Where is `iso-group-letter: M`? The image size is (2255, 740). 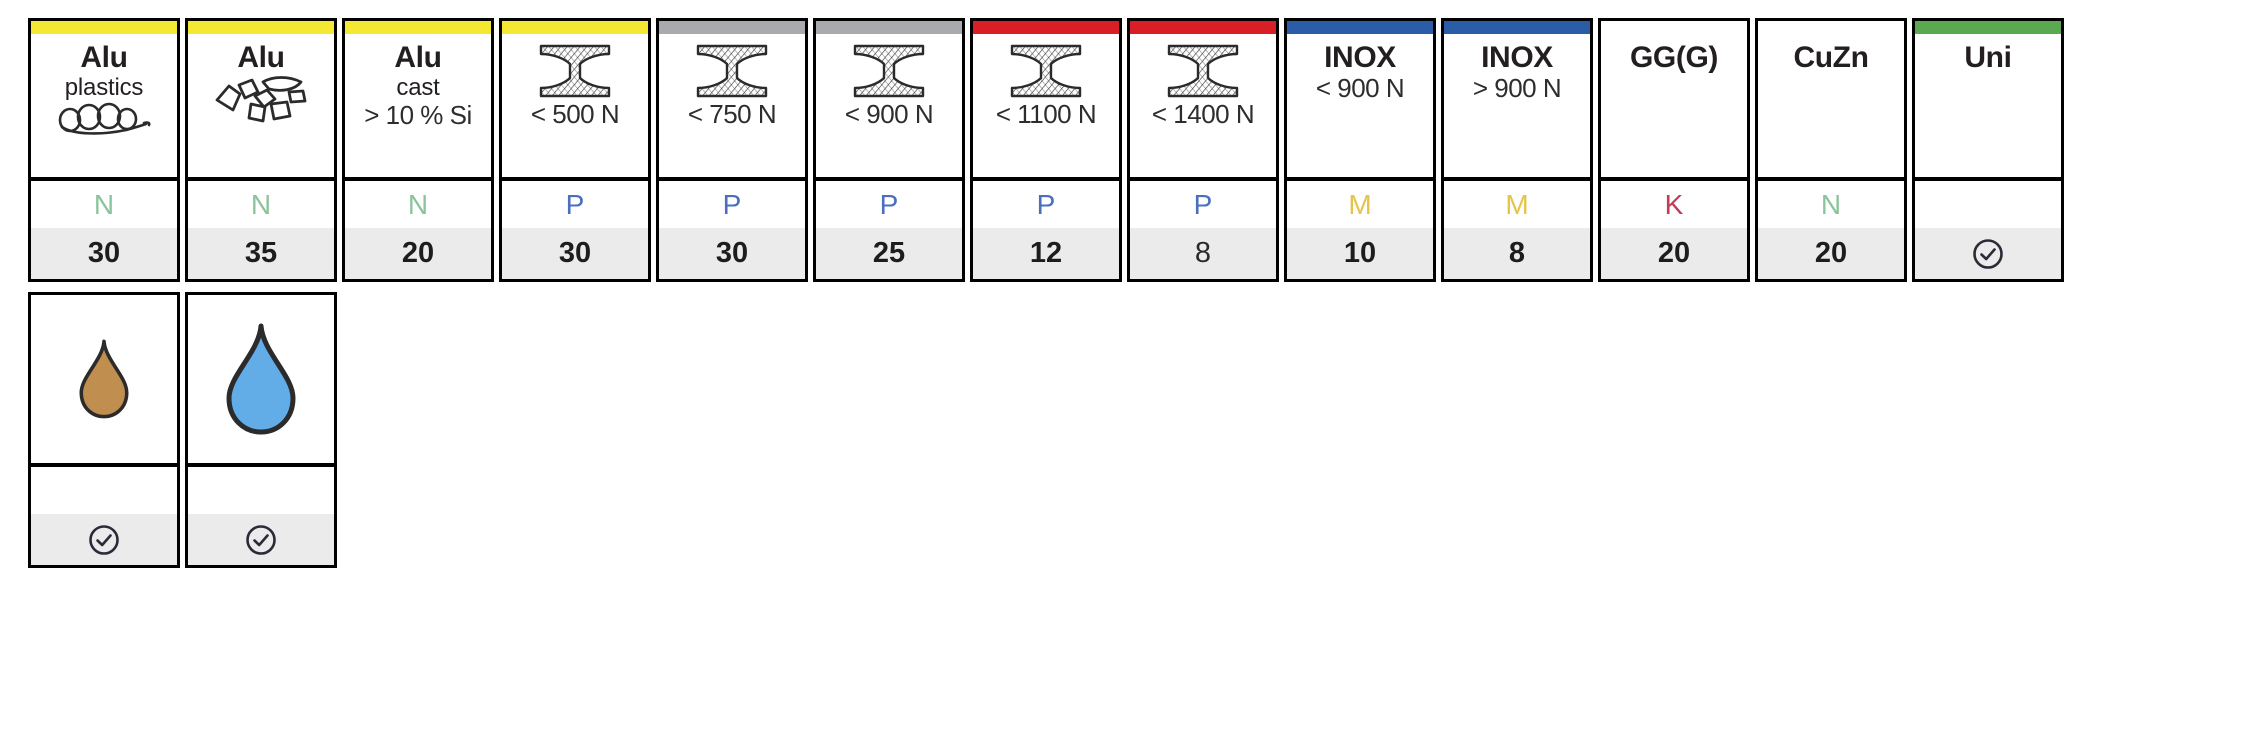
iso-group-letter: M is located at coordinates (1517, 204).